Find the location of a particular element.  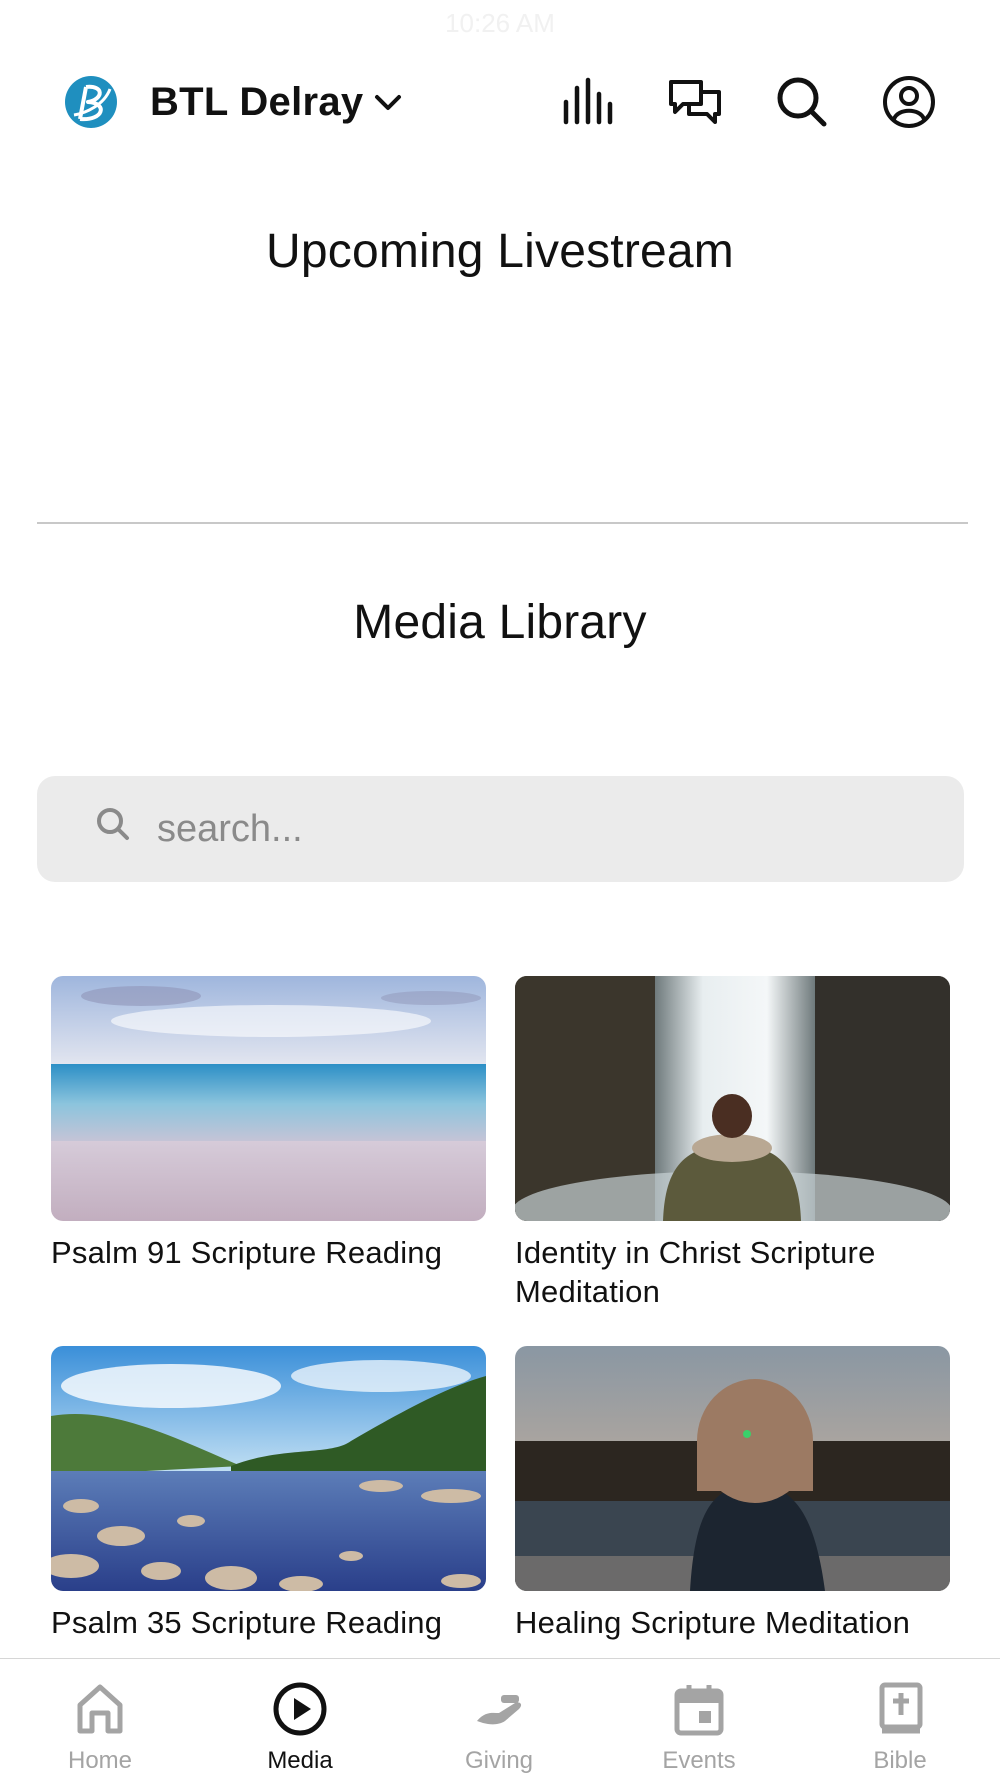

bible-icon is located at coordinates (900, 1709).